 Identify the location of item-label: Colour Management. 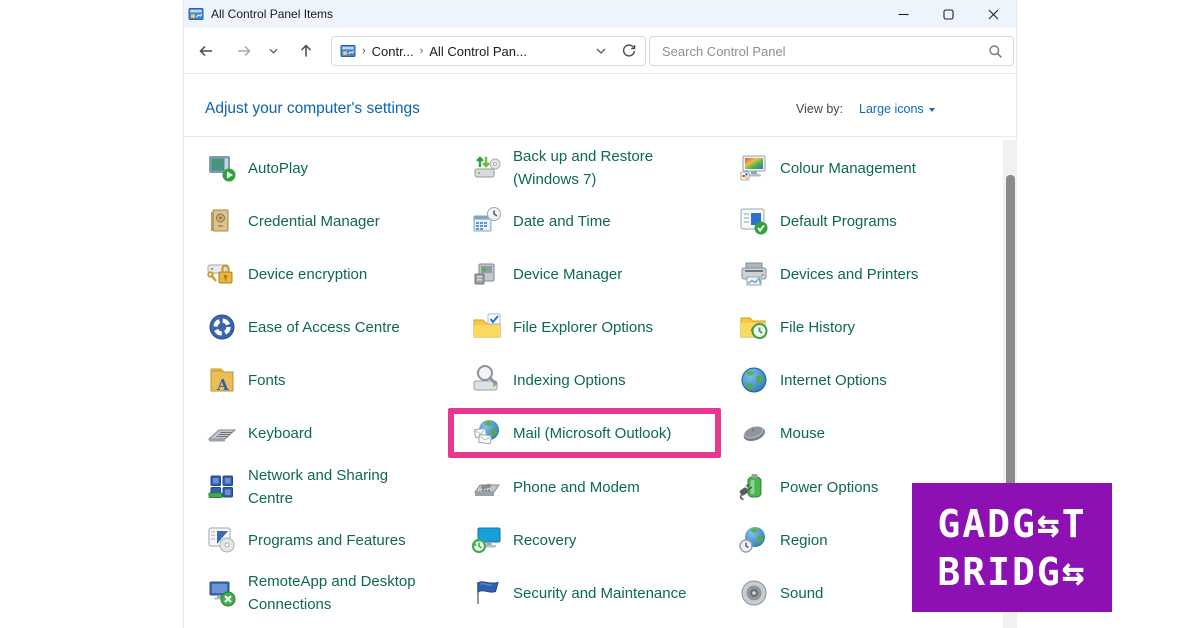
(848, 168).